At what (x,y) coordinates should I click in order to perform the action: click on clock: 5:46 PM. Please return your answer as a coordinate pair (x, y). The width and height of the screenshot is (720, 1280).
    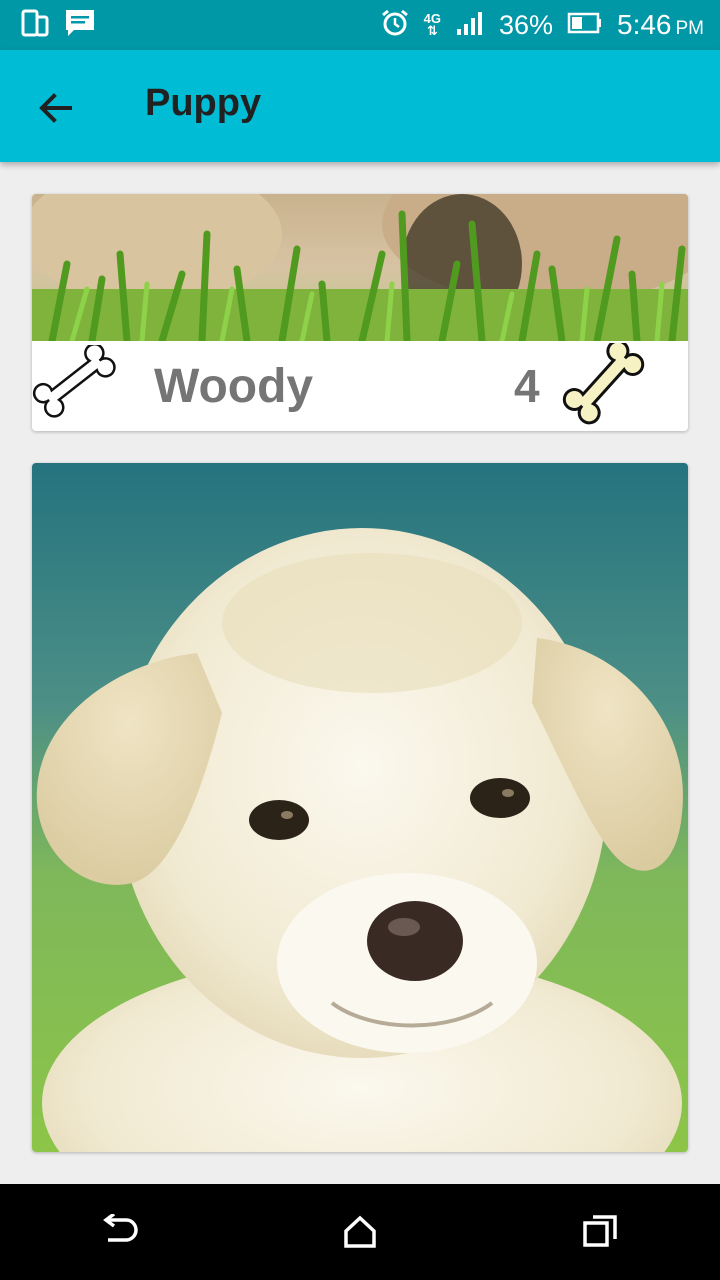
    Looking at the image, I should click on (660, 25).